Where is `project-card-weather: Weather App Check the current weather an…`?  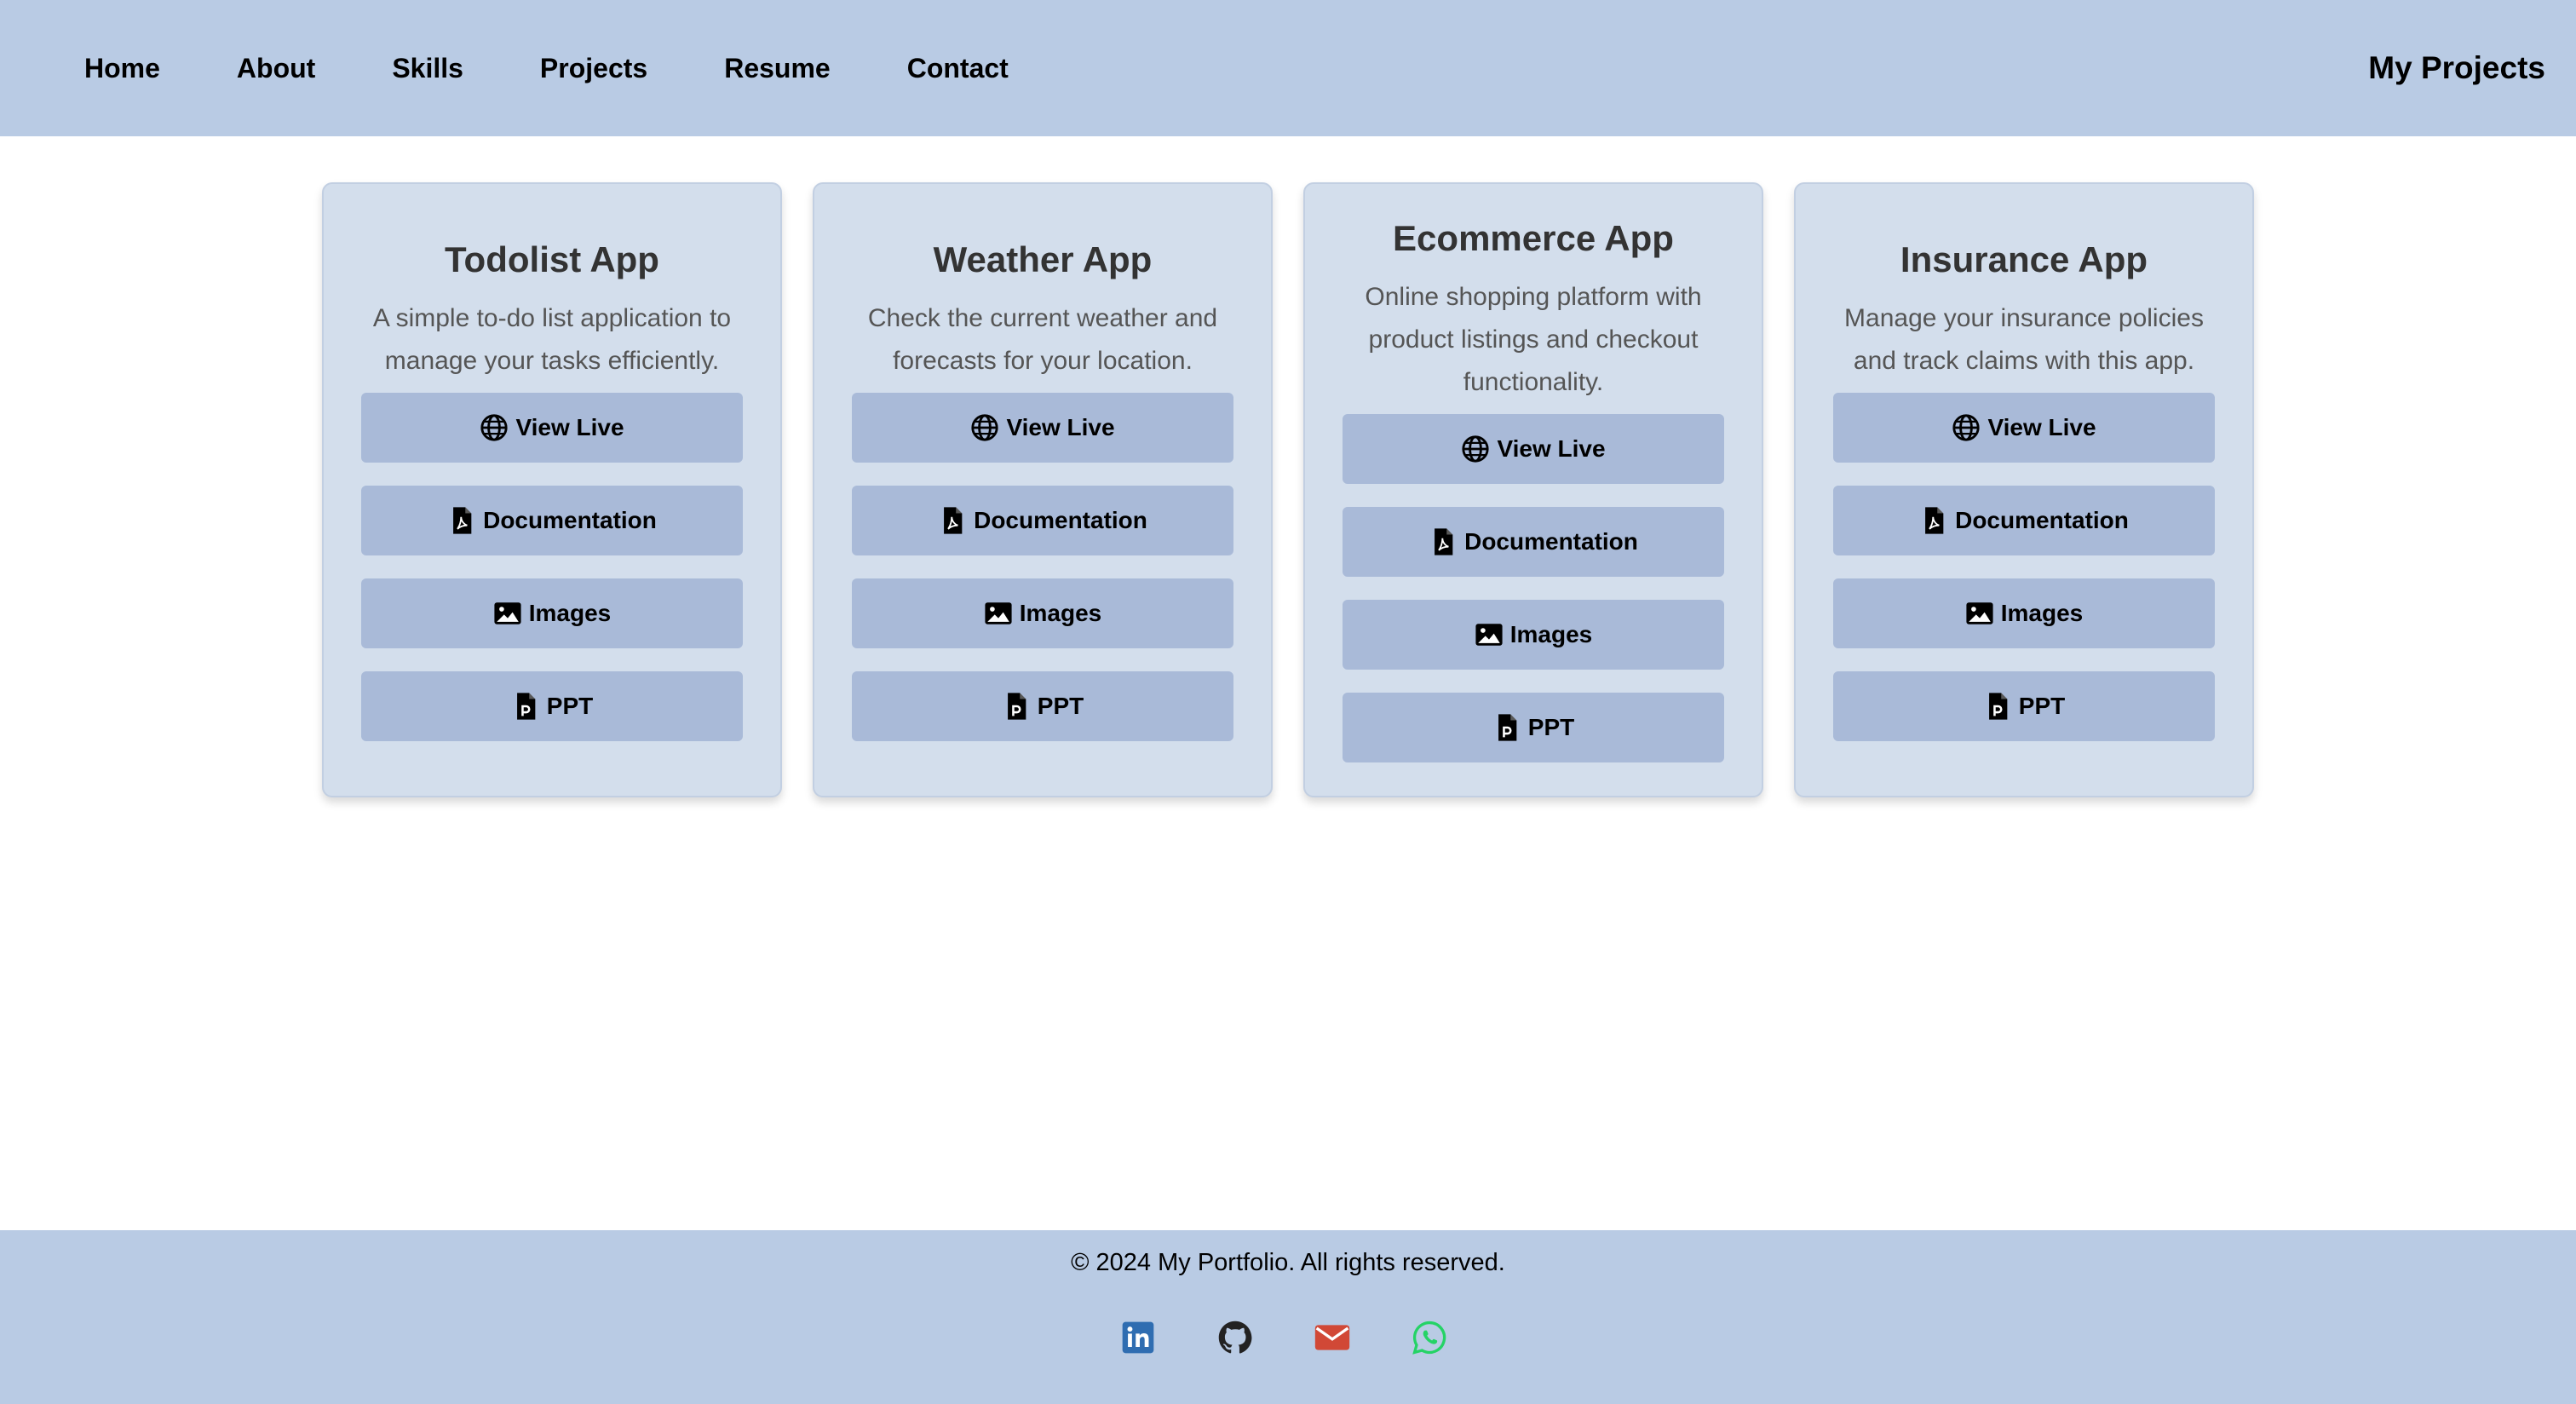 project-card-weather: Weather App Check the current weather an… is located at coordinates (1043, 489).